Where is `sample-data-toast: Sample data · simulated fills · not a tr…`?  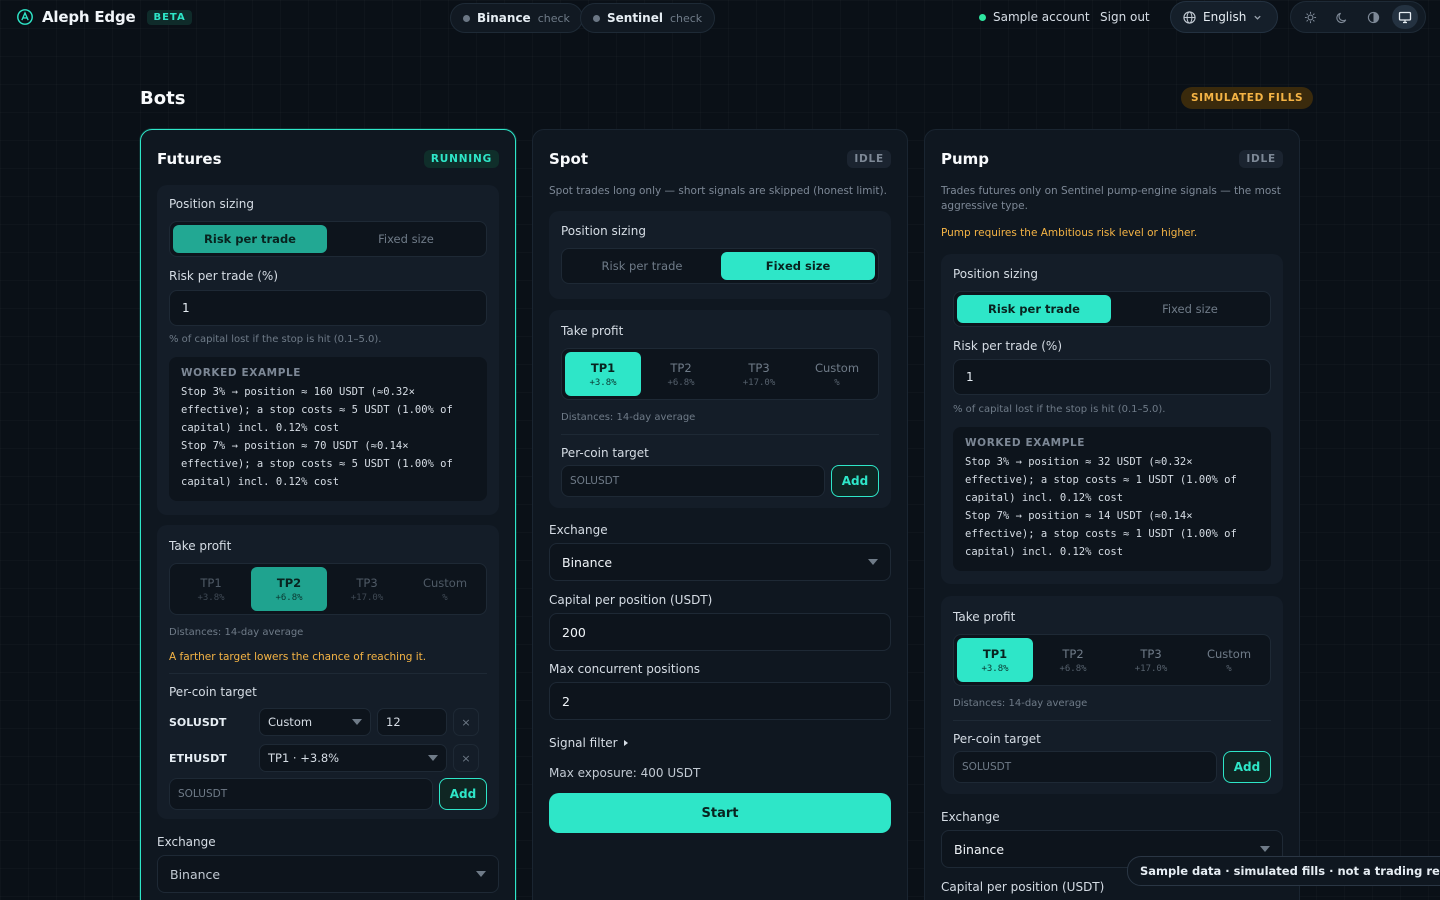 sample-data-toast: Sample data · simulated fills · not a tr… is located at coordinates (1283, 871).